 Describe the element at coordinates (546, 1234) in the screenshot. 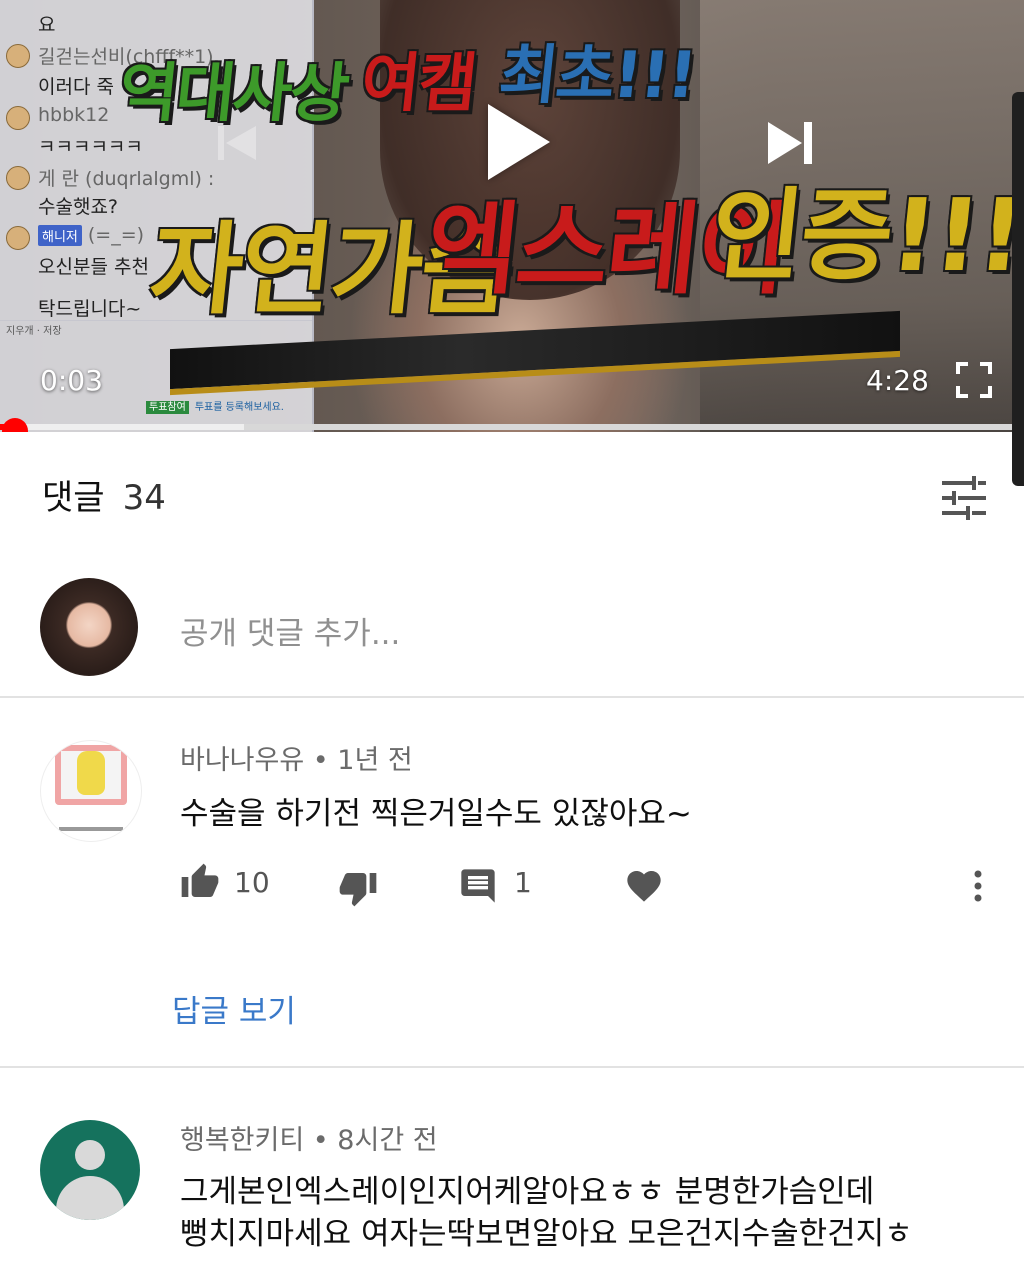

I see `comment-text-line: 뻥치지마세요 여자는딱보면알아요 모은건지수술한건지ㅎ` at that location.